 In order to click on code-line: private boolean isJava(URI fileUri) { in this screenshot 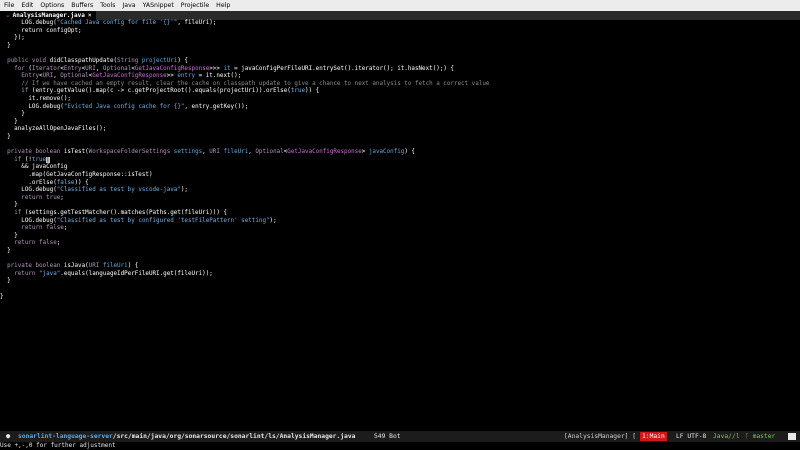, I will do `click(69, 267)`.